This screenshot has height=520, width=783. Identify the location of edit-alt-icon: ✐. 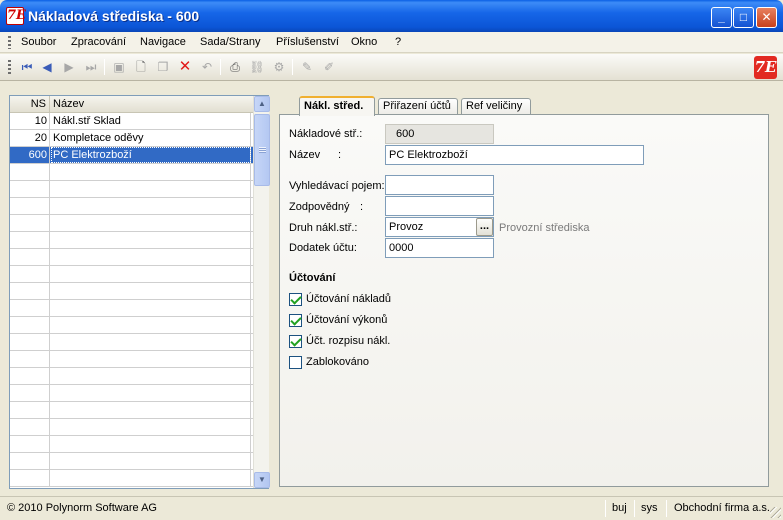
(329, 67).